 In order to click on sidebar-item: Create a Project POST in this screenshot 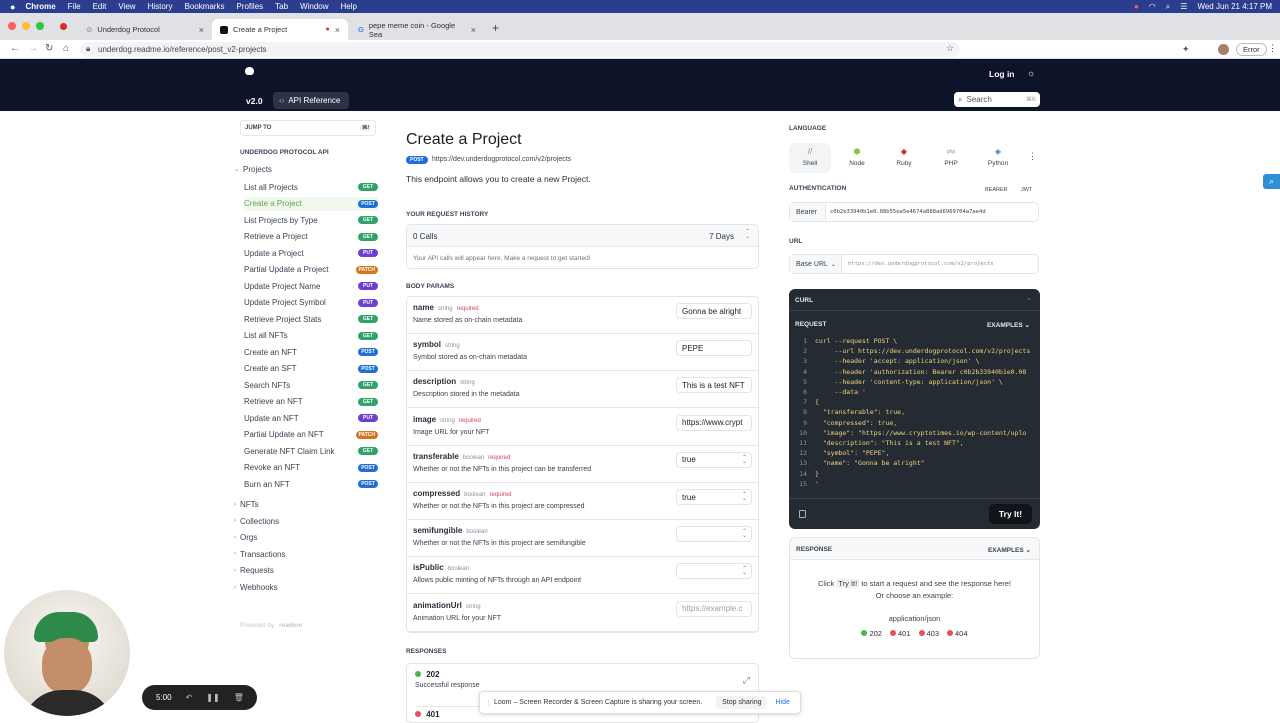, I will do `click(311, 203)`.